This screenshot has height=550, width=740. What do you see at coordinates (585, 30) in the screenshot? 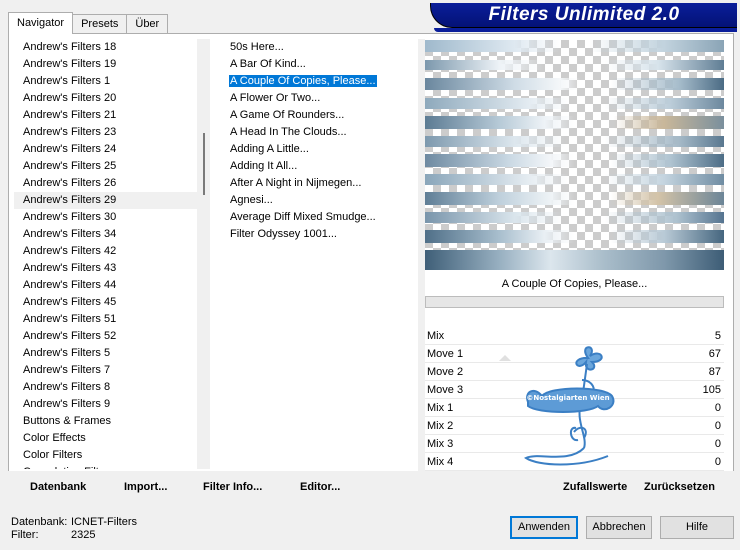
I see `title-banner-shadow` at bounding box center [585, 30].